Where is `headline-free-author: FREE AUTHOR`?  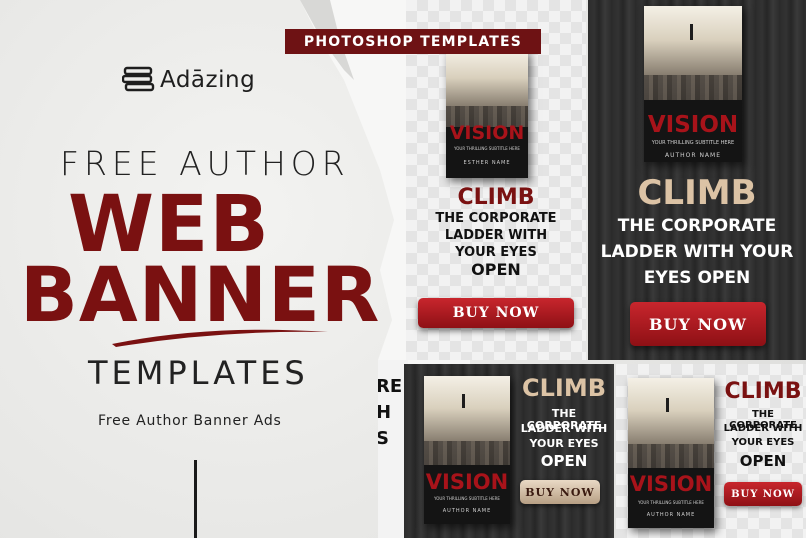 headline-free-author: FREE AUTHOR is located at coordinates (205, 163).